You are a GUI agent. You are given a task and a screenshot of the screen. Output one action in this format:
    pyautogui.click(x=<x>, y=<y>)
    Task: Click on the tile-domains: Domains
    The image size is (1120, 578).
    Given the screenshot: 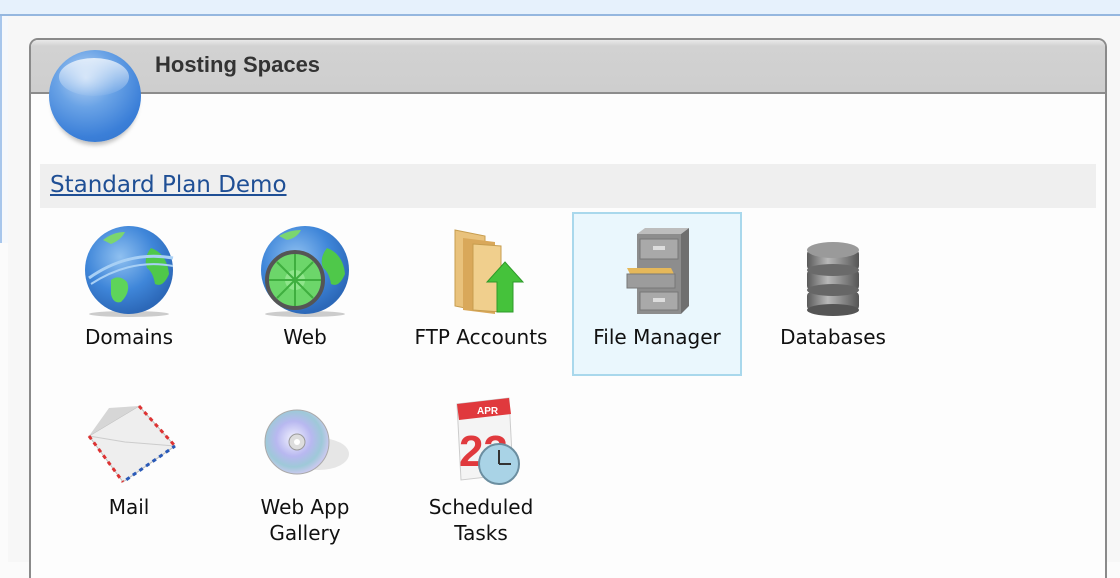 What is the action you would take?
    pyautogui.click(x=129, y=294)
    